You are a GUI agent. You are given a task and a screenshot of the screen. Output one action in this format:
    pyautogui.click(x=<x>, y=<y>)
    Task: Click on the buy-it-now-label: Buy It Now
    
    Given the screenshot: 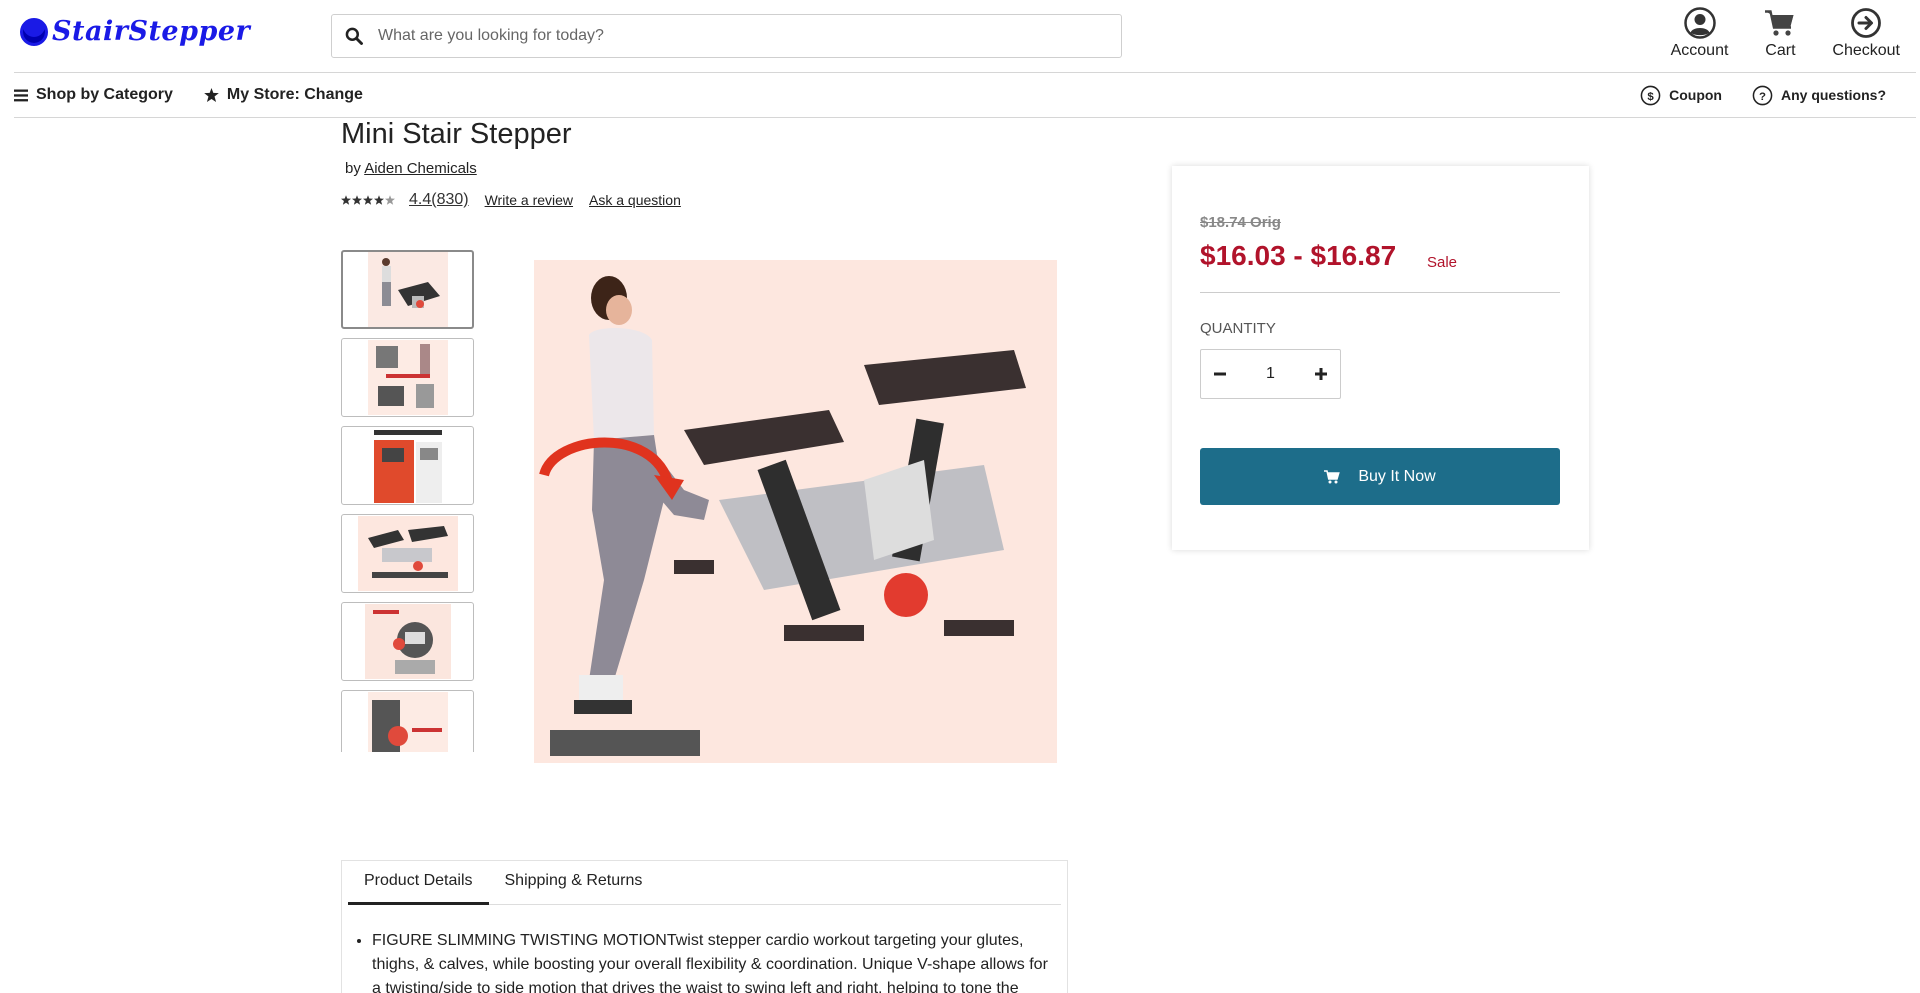 What is the action you would take?
    pyautogui.click(x=1397, y=476)
    